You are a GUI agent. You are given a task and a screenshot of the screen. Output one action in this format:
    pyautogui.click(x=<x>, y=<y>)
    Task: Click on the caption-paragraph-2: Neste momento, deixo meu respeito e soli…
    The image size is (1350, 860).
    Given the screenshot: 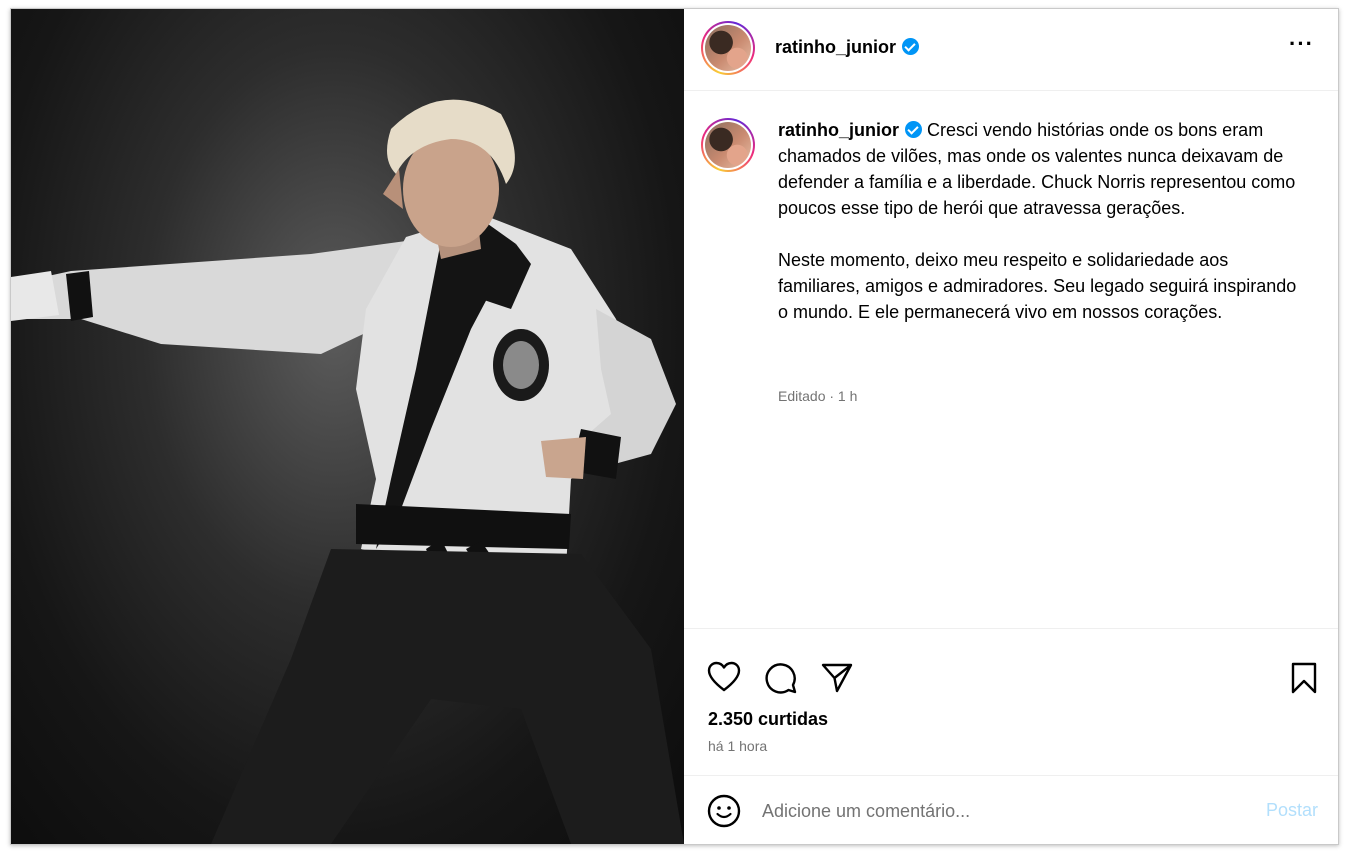 What is the action you would take?
    pyautogui.click(x=1037, y=286)
    